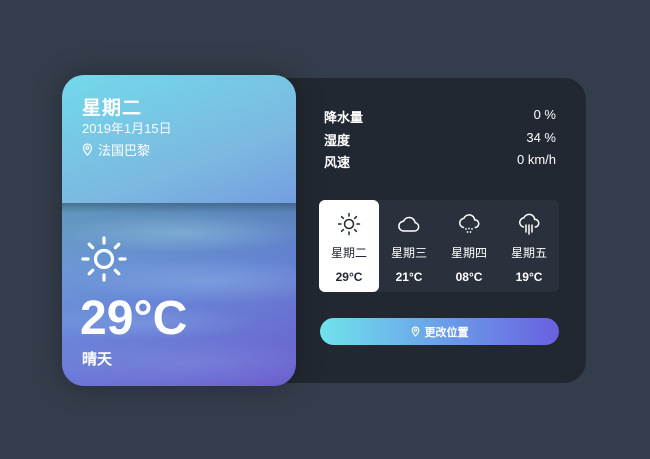 The image size is (650, 459). I want to click on stat-humidity: 湿度 34 %, so click(440, 141).